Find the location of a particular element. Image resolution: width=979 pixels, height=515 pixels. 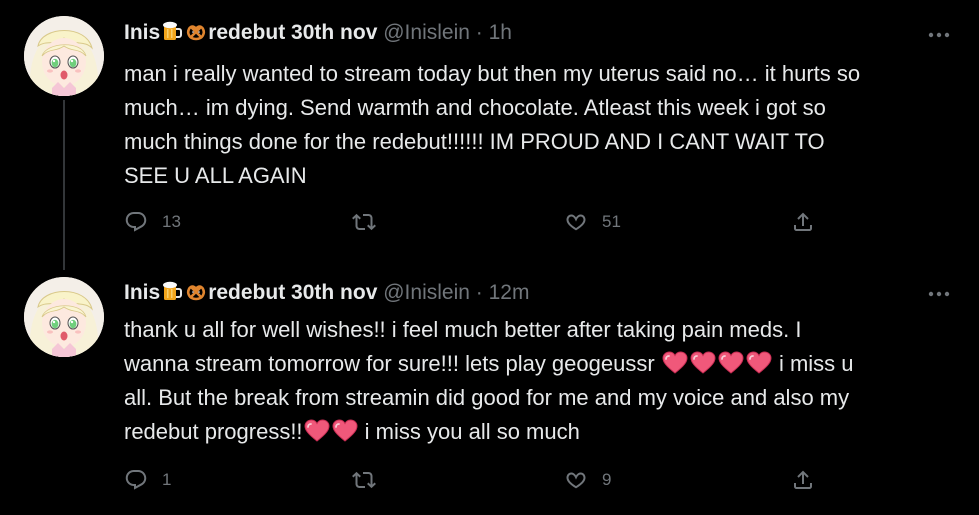

reply-count: 13 is located at coordinates (171, 221).